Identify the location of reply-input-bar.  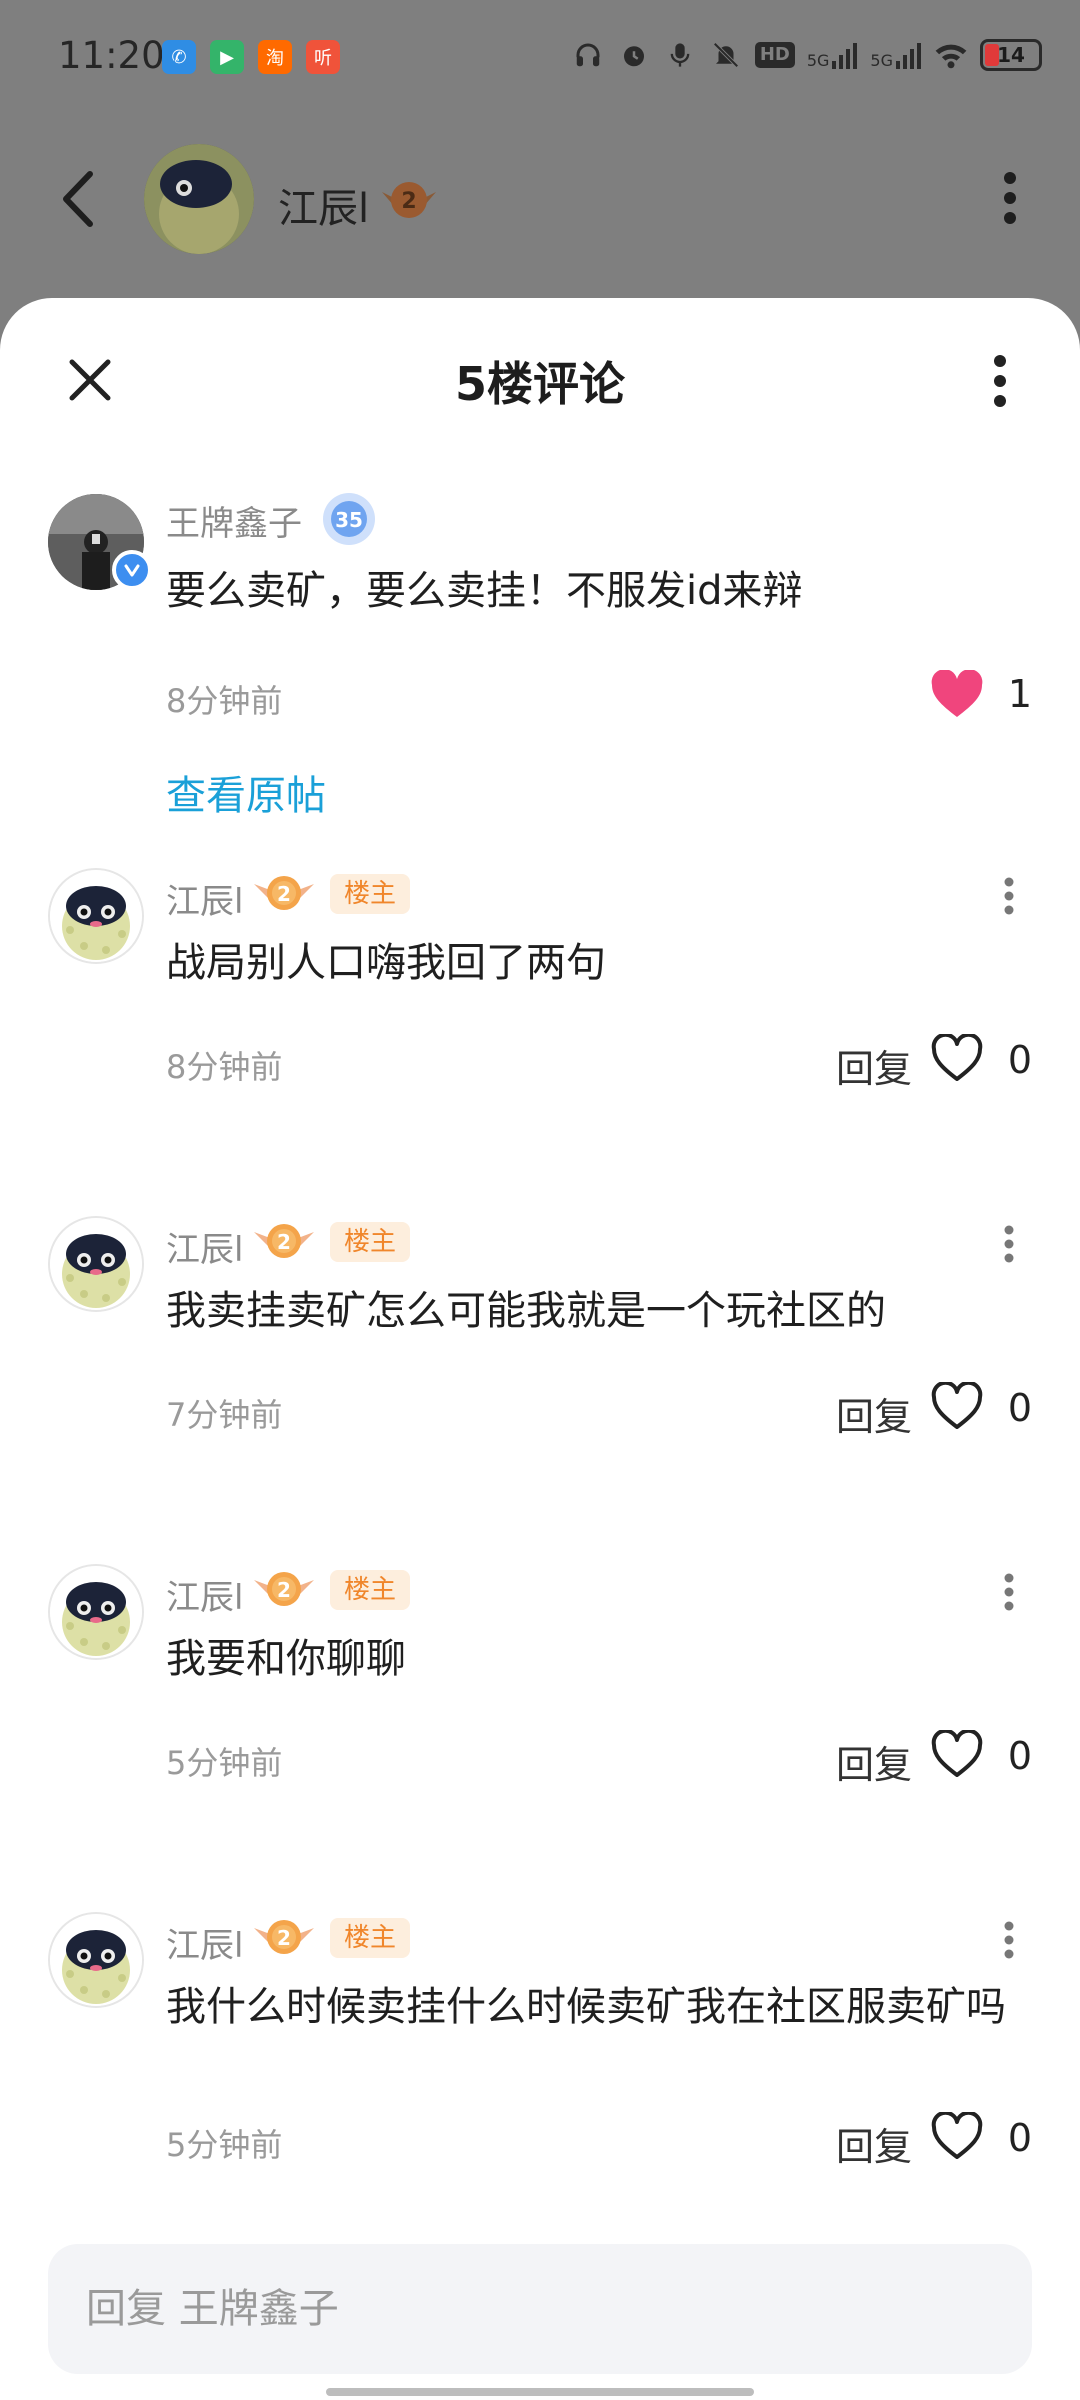
(540, 2309).